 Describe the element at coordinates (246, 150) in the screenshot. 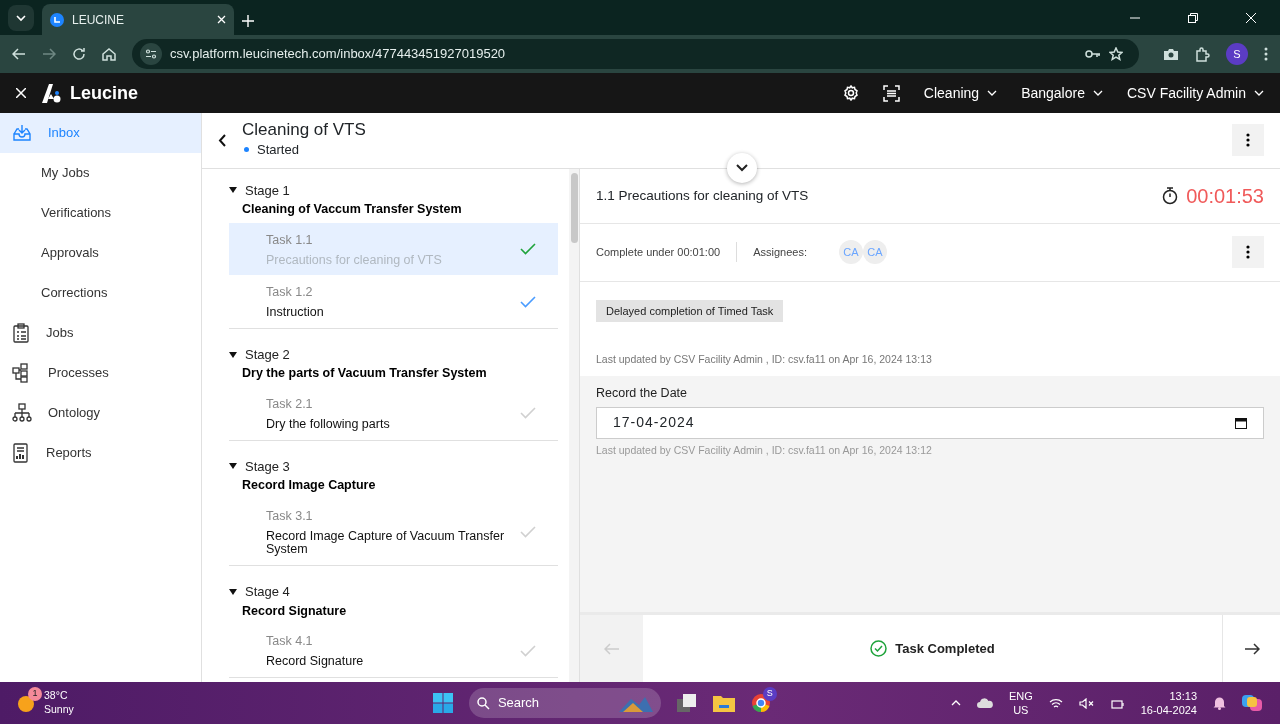

I see `status-dot` at that location.